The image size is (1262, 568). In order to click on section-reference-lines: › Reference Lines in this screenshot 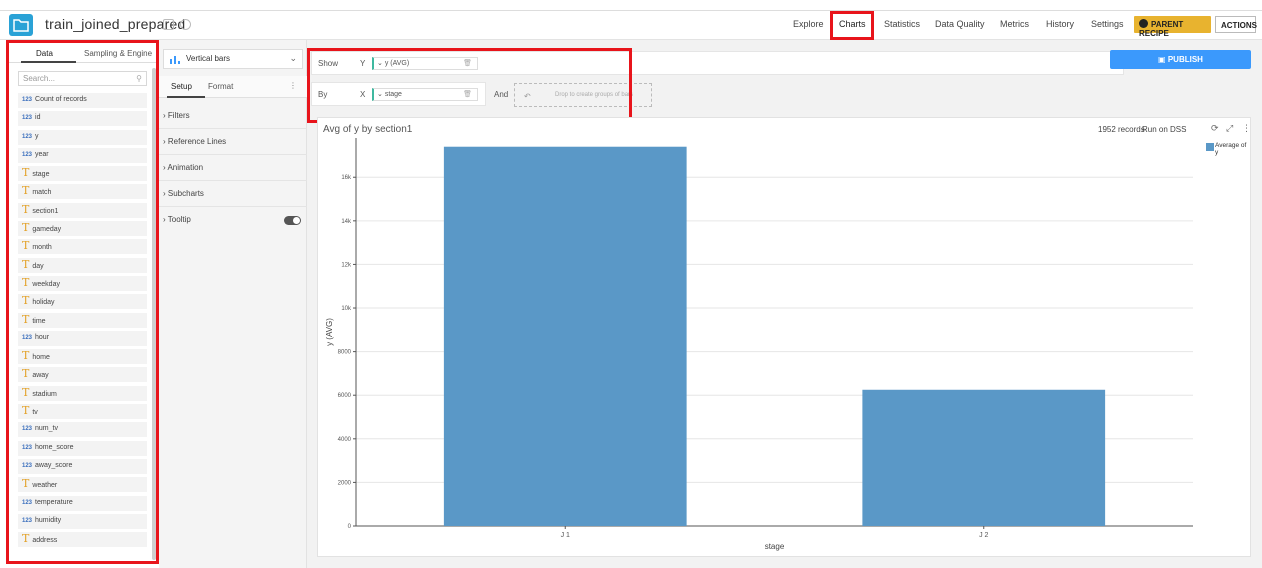, I will do `click(233, 142)`.